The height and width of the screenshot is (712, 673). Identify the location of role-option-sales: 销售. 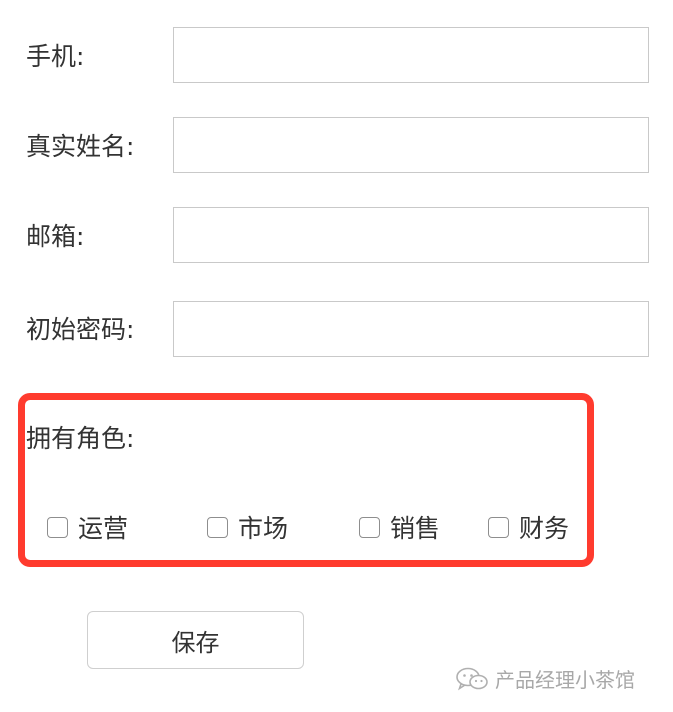
(399, 527).